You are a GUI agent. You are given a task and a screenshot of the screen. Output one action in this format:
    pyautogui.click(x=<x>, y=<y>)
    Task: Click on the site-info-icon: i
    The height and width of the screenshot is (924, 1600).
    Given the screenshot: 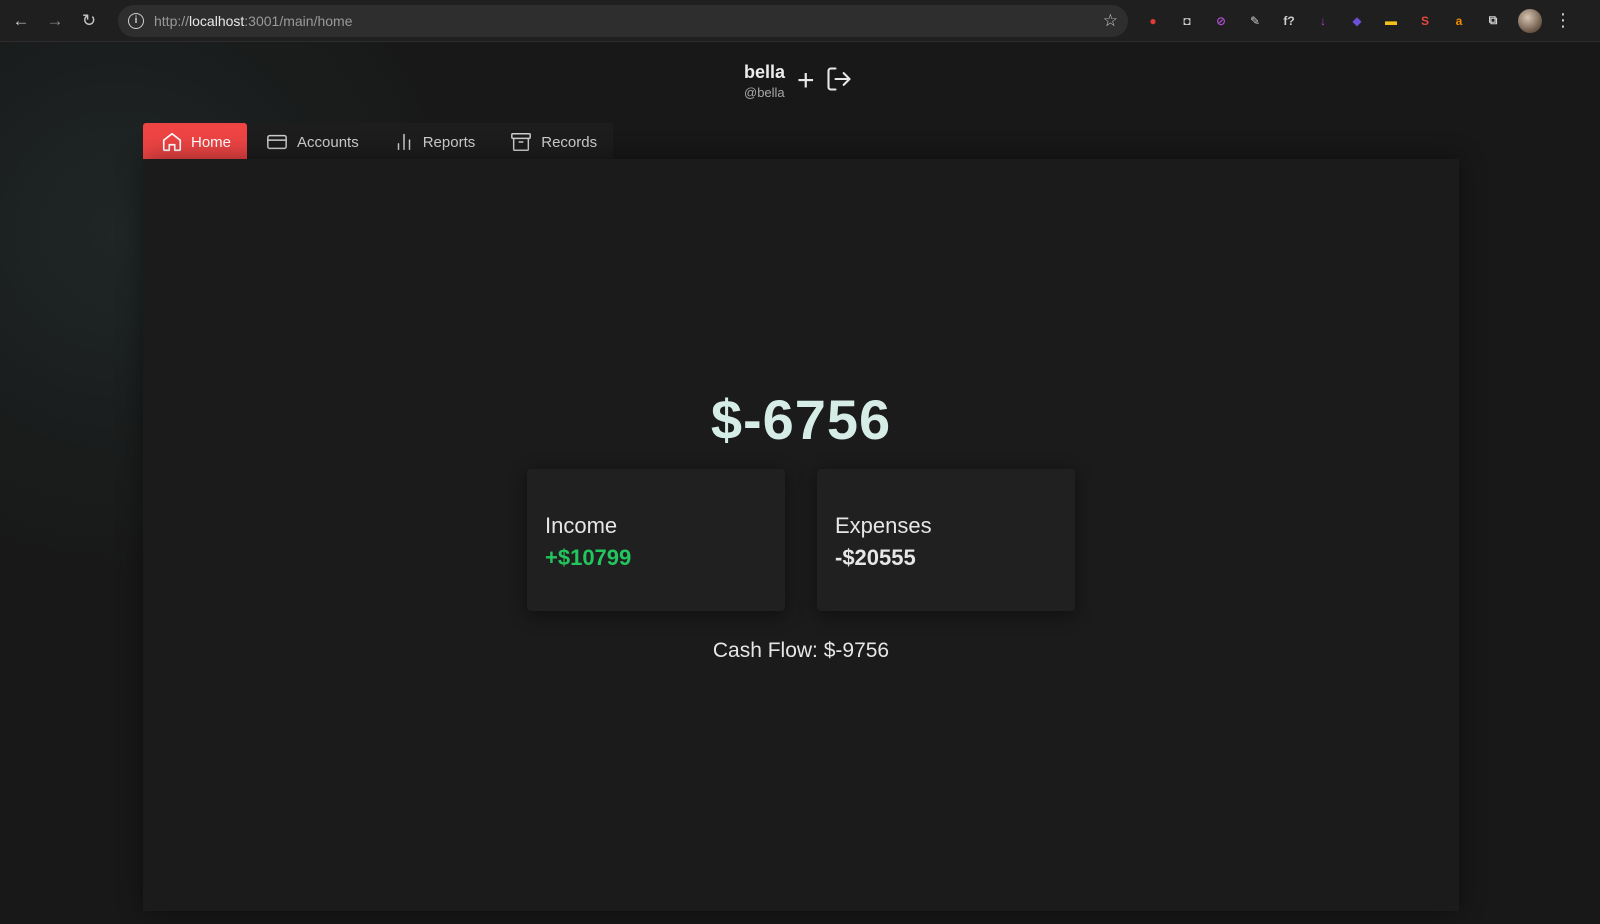 What is the action you would take?
    pyautogui.click(x=136, y=20)
    